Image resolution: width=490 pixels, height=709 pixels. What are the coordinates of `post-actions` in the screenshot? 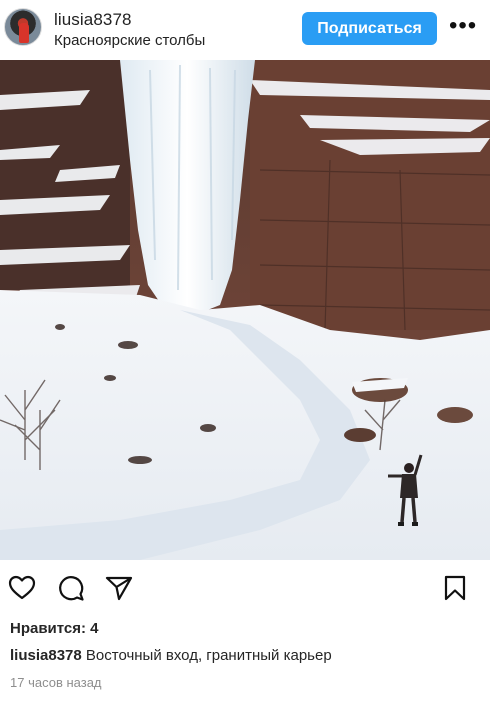 It's located at (245, 588).